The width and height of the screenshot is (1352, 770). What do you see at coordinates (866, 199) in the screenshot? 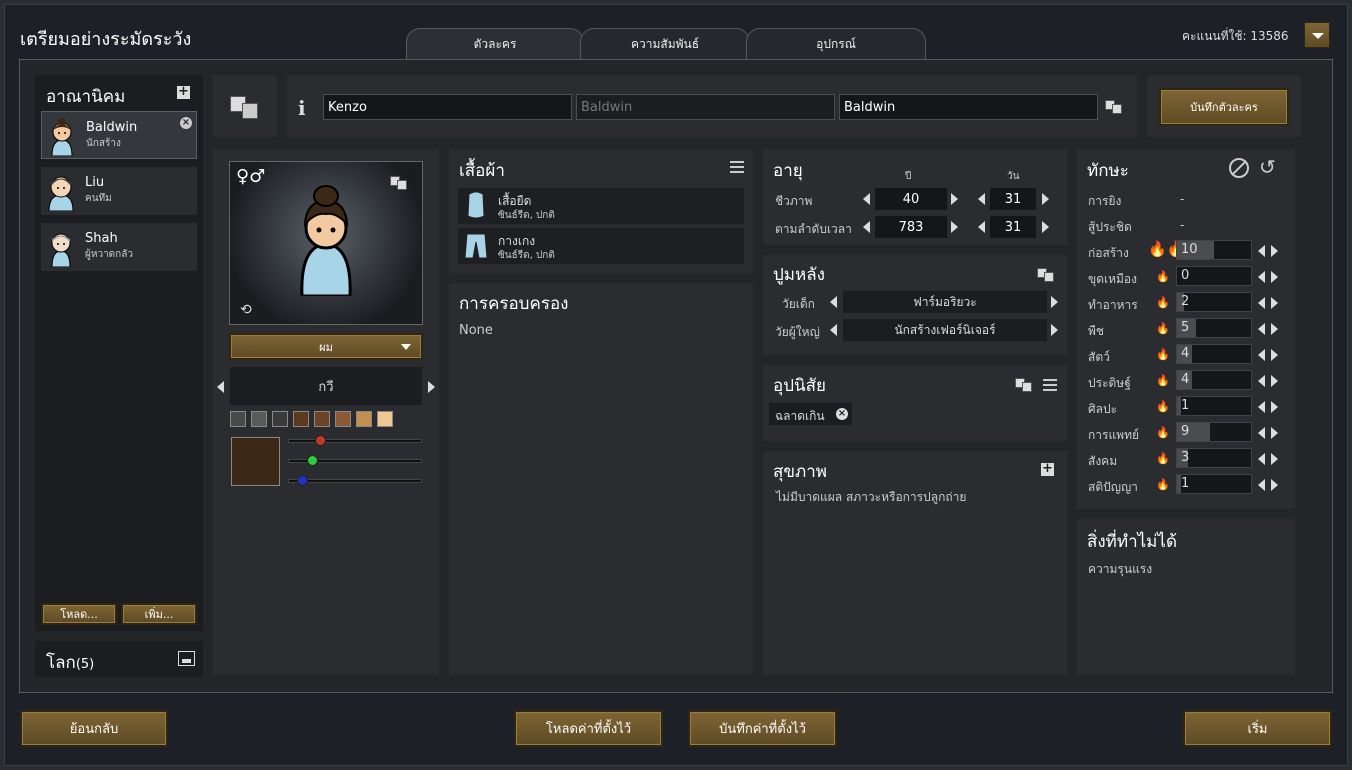
I see `bio-year-dec` at bounding box center [866, 199].